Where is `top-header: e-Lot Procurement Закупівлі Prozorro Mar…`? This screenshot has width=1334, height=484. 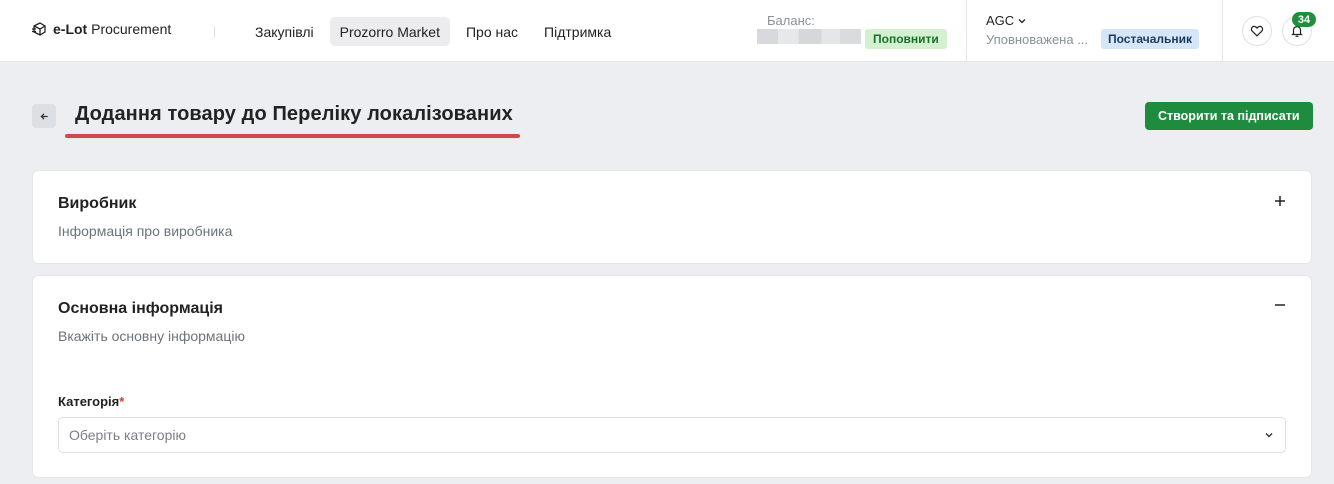
top-header: e-Lot Procurement Закупівлі Prozorro Mar… is located at coordinates (667, 31).